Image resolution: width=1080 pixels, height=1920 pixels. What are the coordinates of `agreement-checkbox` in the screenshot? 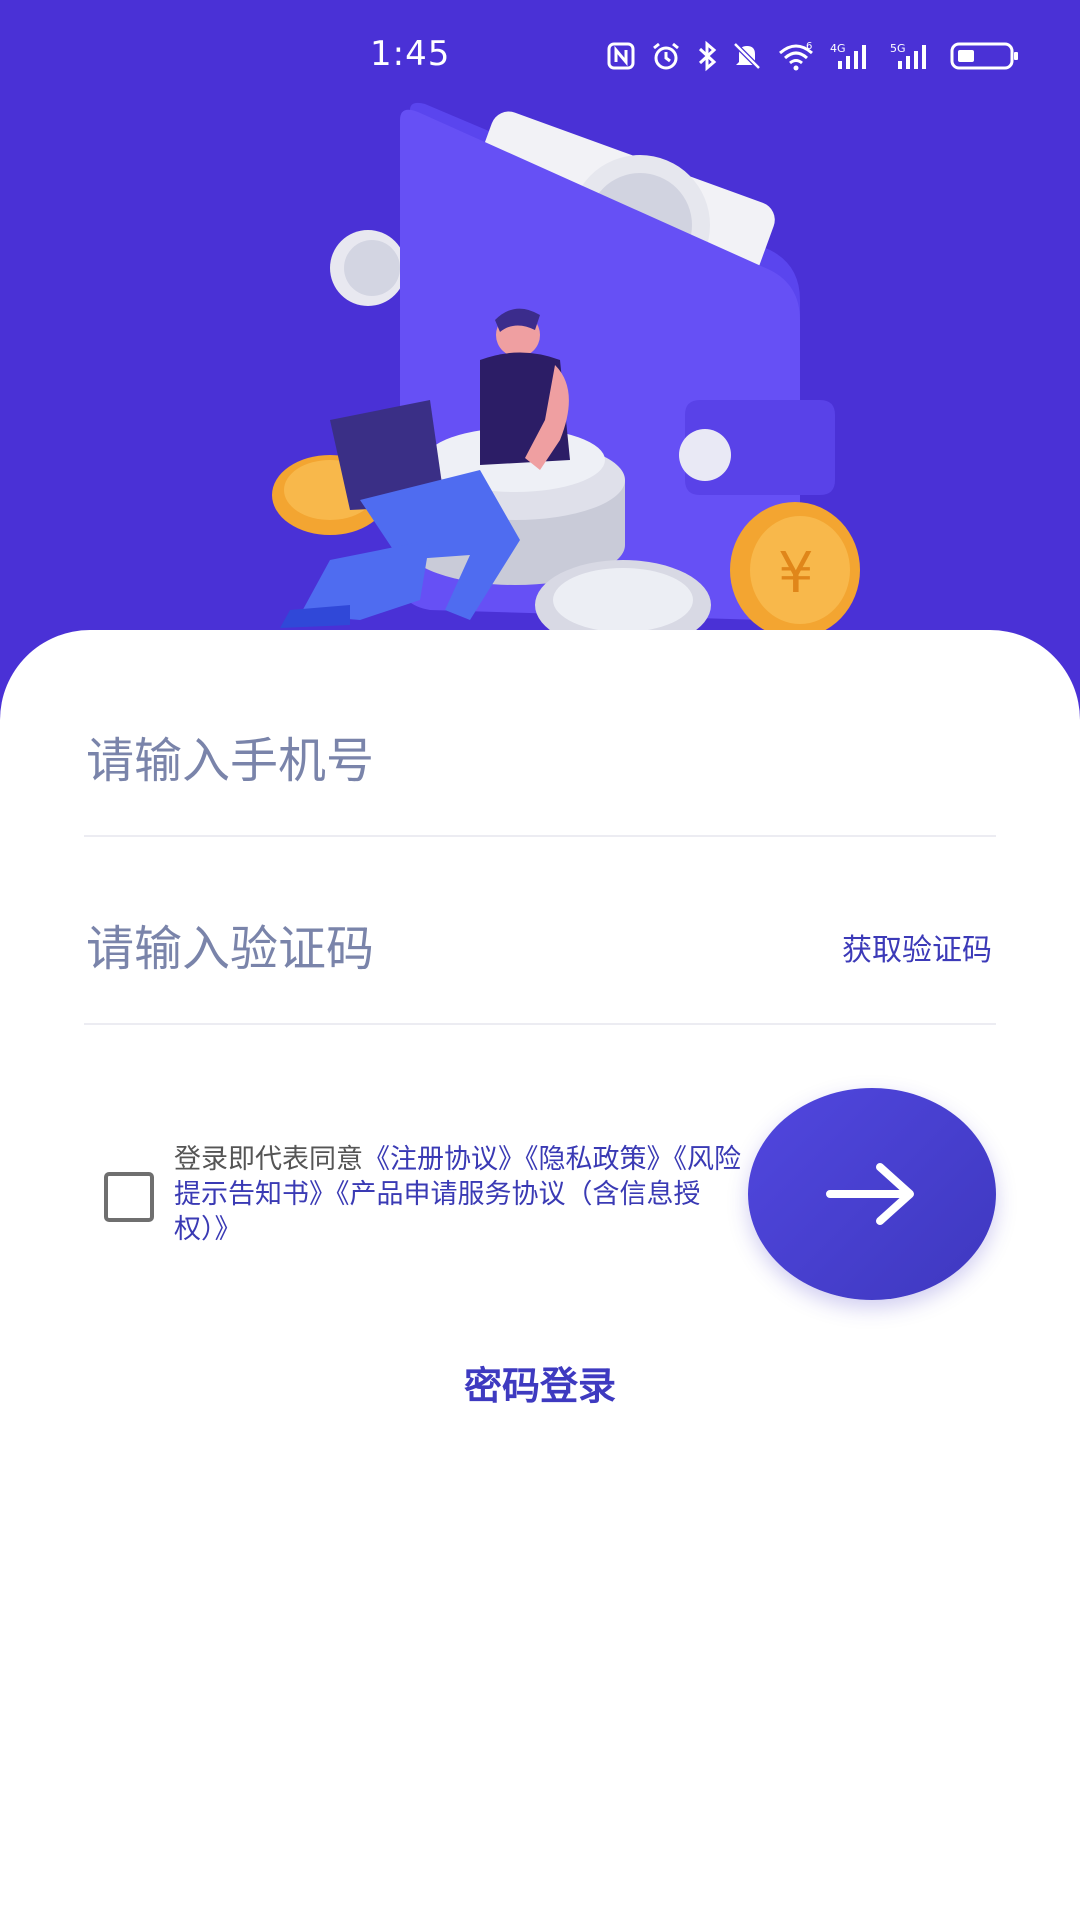 It's located at (129, 1197).